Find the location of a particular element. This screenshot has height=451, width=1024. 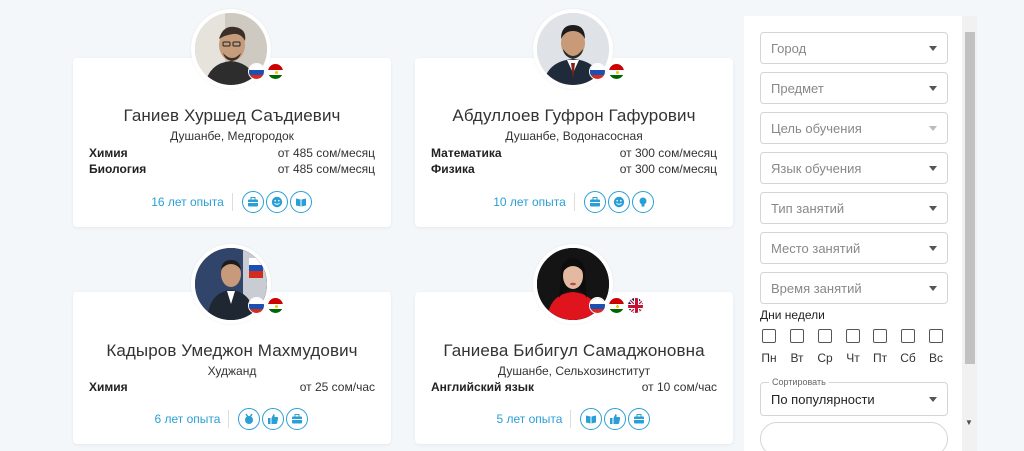

subject-select: Предмет is located at coordinates (854, 88).